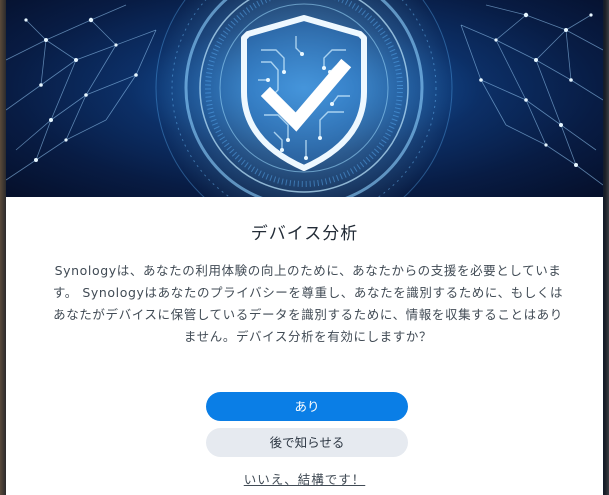  Describe the element at coordinates (304, 234) in the screenshot. I see `dialog-title: デバイス分析` at that location.